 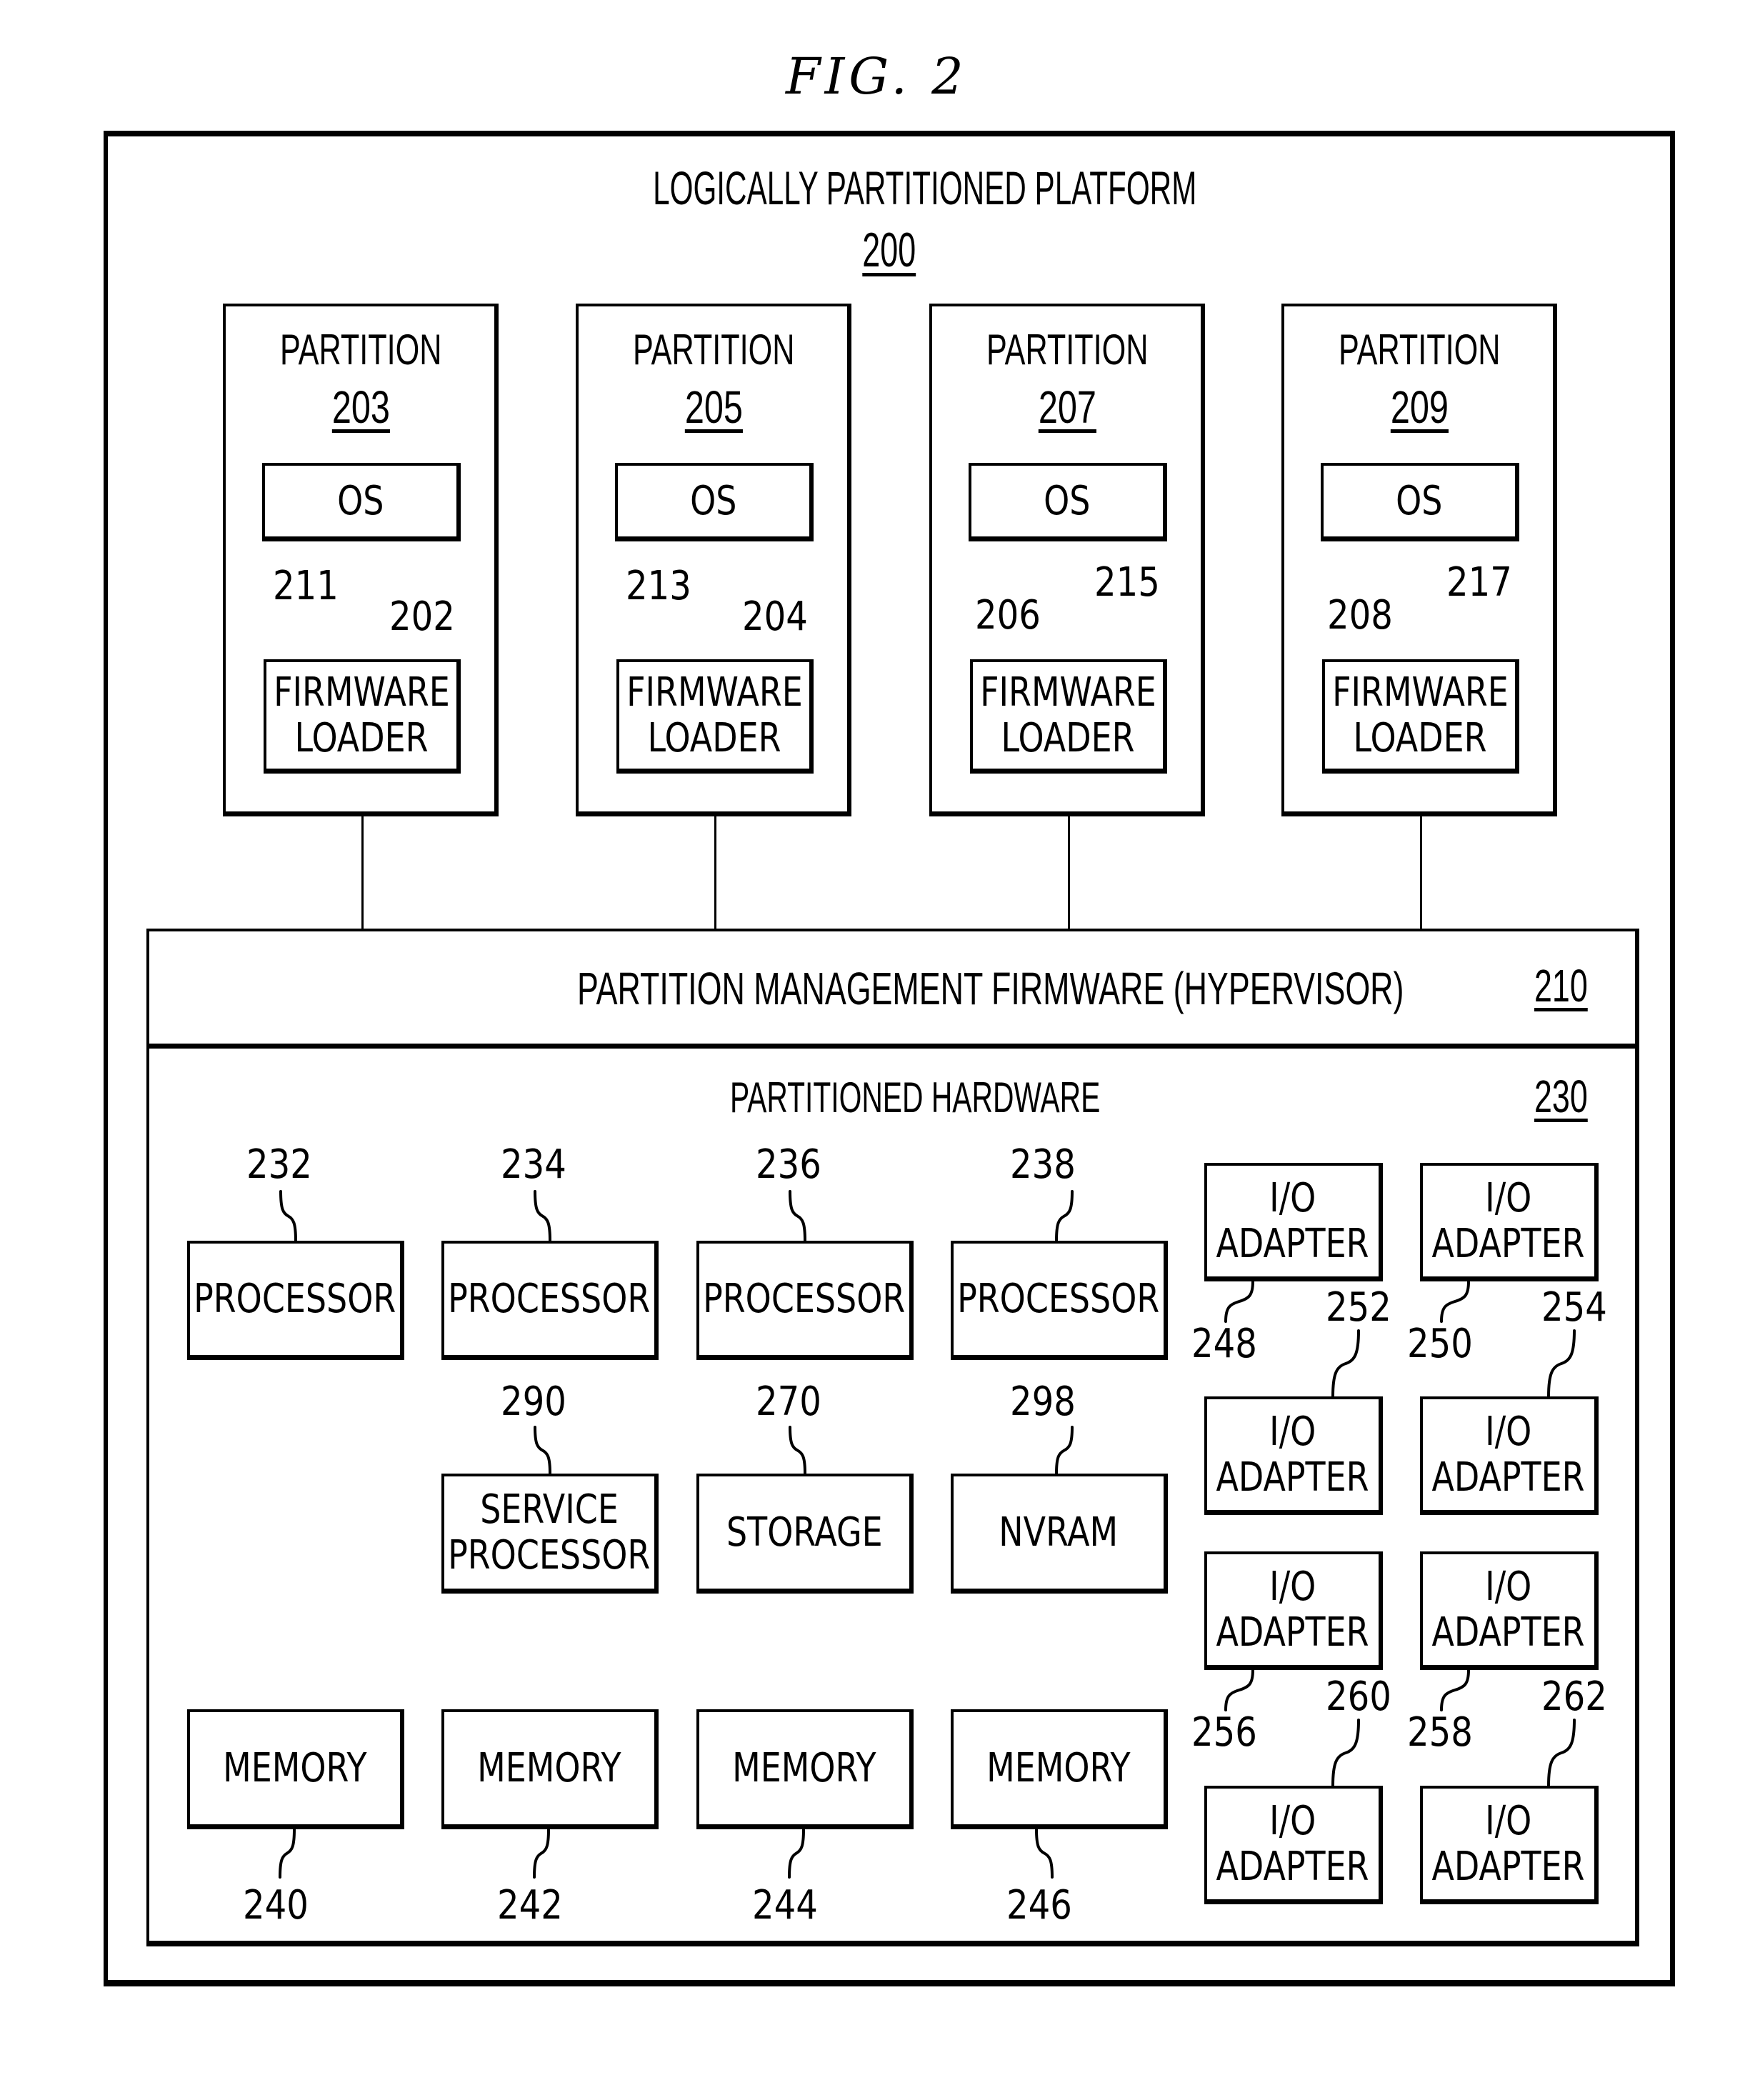 I want to click on partition-ref-text: 209, so click(x=1419, y=407).